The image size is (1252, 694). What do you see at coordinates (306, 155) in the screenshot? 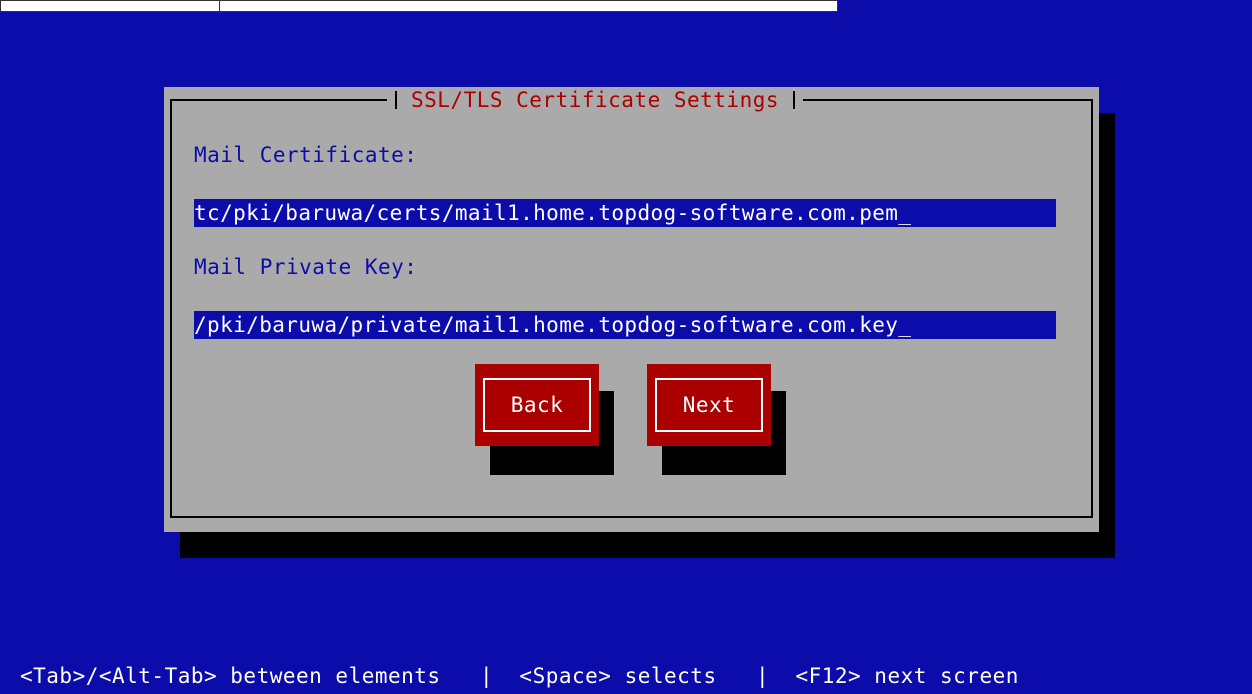
I see `mail-certificate-label: Mail Certificate:` at bounding box center [306, 155].